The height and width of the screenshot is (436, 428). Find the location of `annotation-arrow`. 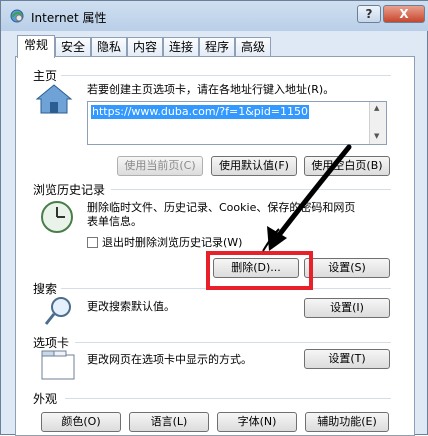

annotation-arrow is located at coordinates (307, 198).